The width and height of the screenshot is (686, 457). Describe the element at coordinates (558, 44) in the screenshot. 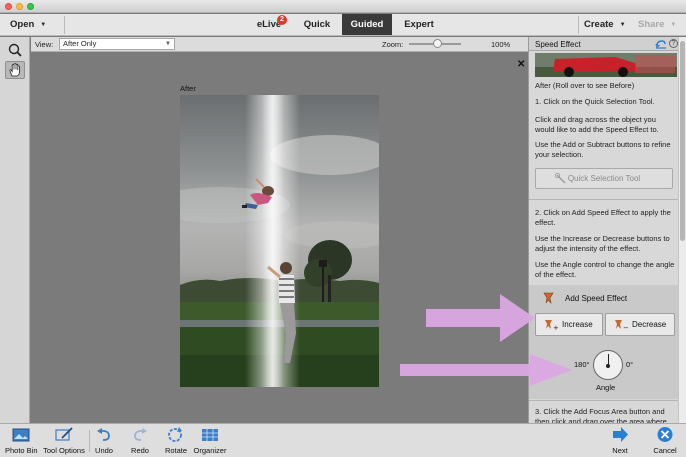

I see `panel-title: Speed Effect` at that location.